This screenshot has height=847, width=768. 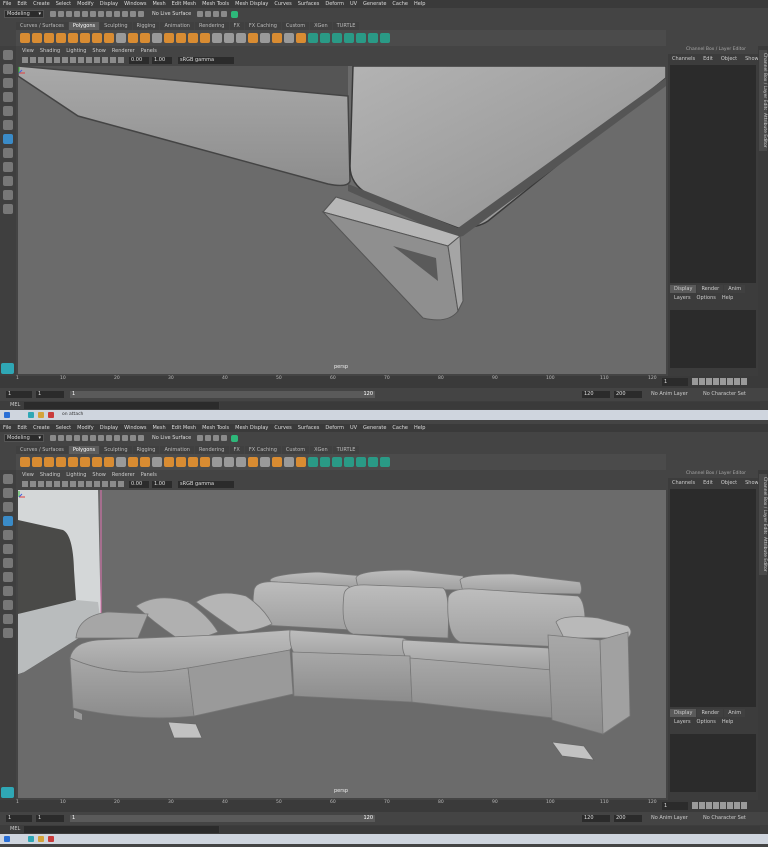 I want to click on snap-surface-icon, so click(x=141, y=14).